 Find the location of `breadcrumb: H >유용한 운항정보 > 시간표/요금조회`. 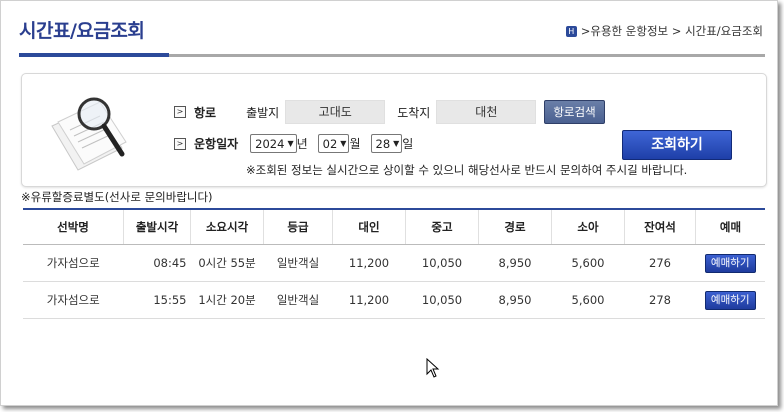

breadcrumb: H >유용한 운항정보 > 시간표/요금조회 is located at coordinates (664, 31).